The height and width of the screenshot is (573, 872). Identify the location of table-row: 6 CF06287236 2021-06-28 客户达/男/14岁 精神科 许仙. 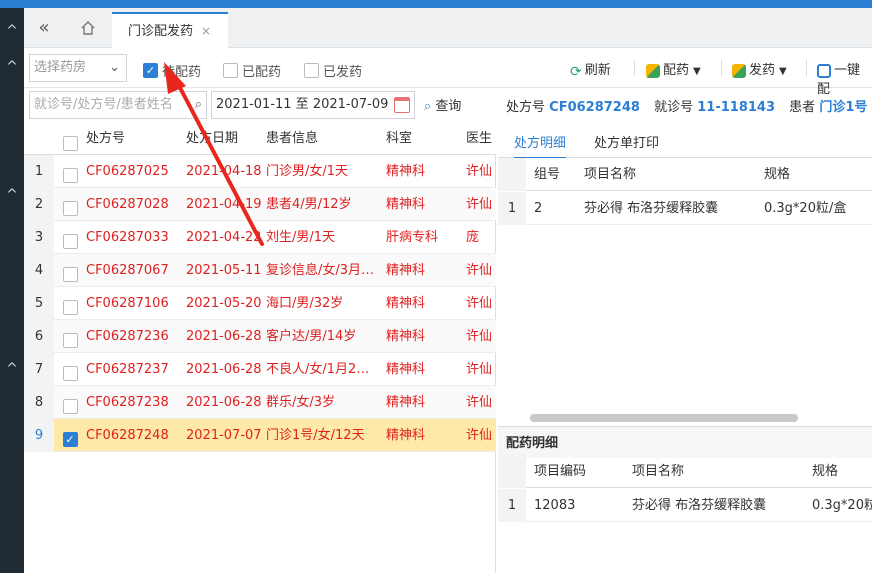
(260, 336).